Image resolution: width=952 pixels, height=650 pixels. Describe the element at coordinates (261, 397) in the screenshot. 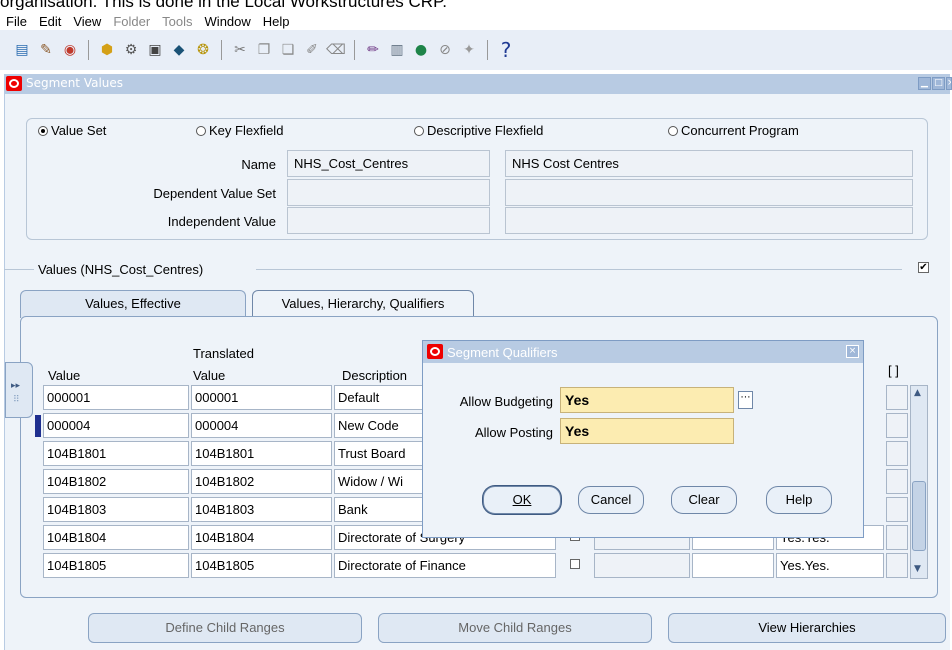

I see `cell-translated: 000001` at that location.